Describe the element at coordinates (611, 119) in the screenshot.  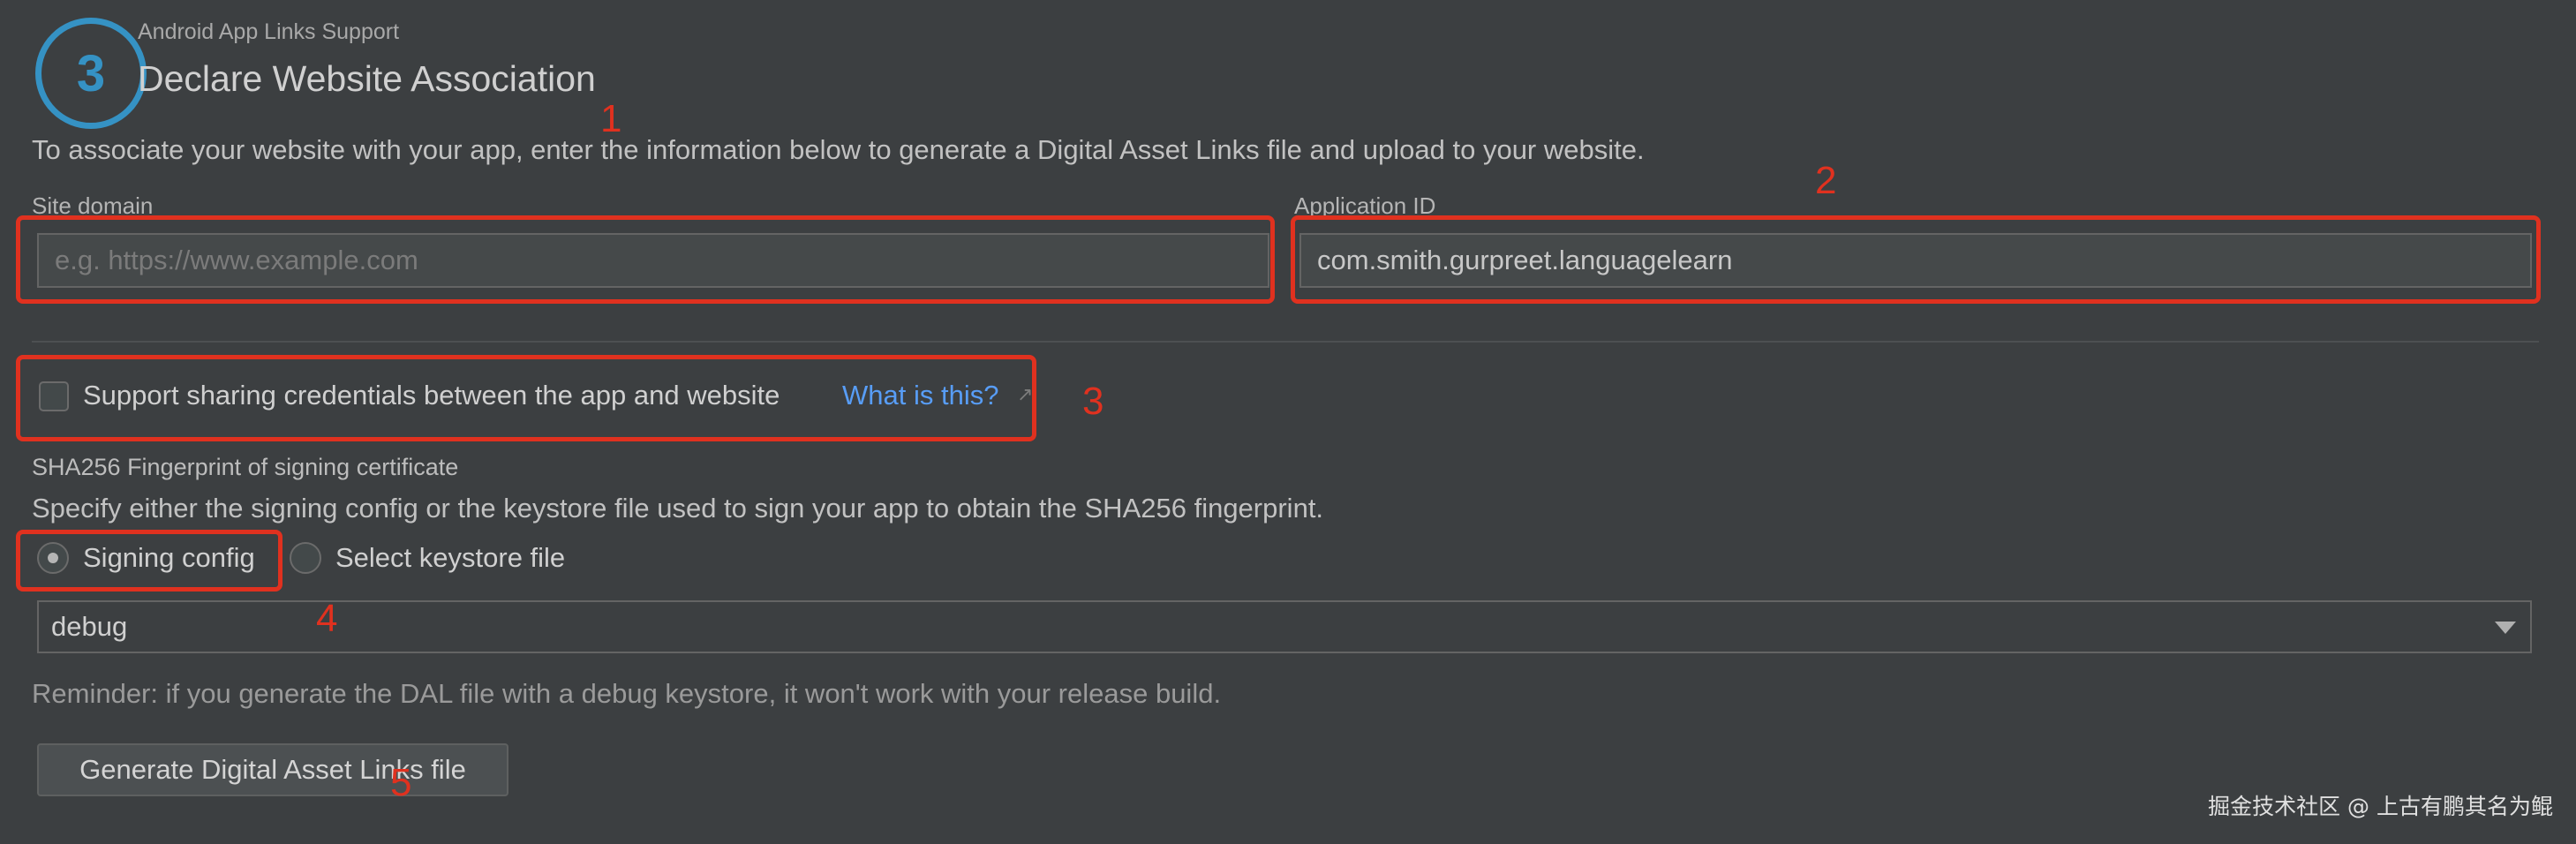
I see `annotation-number-1: 1` at that location.